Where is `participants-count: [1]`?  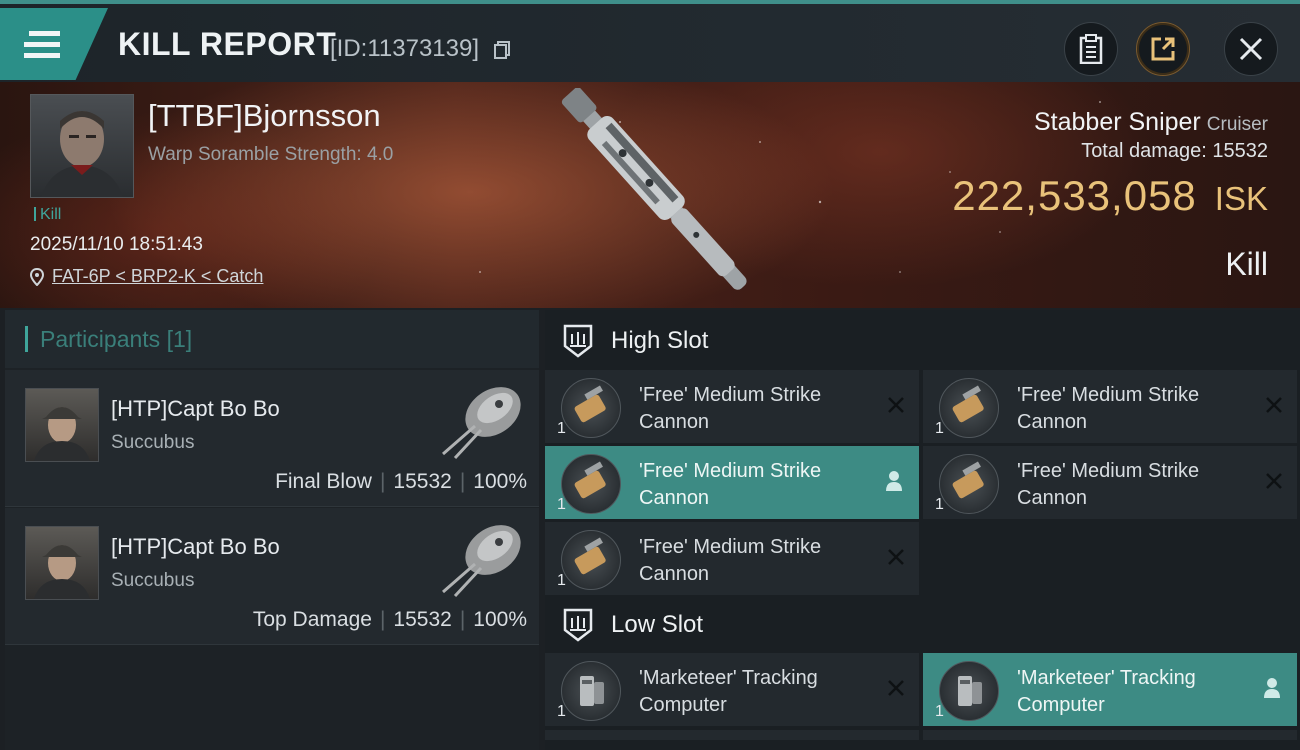
participants-count: [1] is located at coordinates (179, 338).